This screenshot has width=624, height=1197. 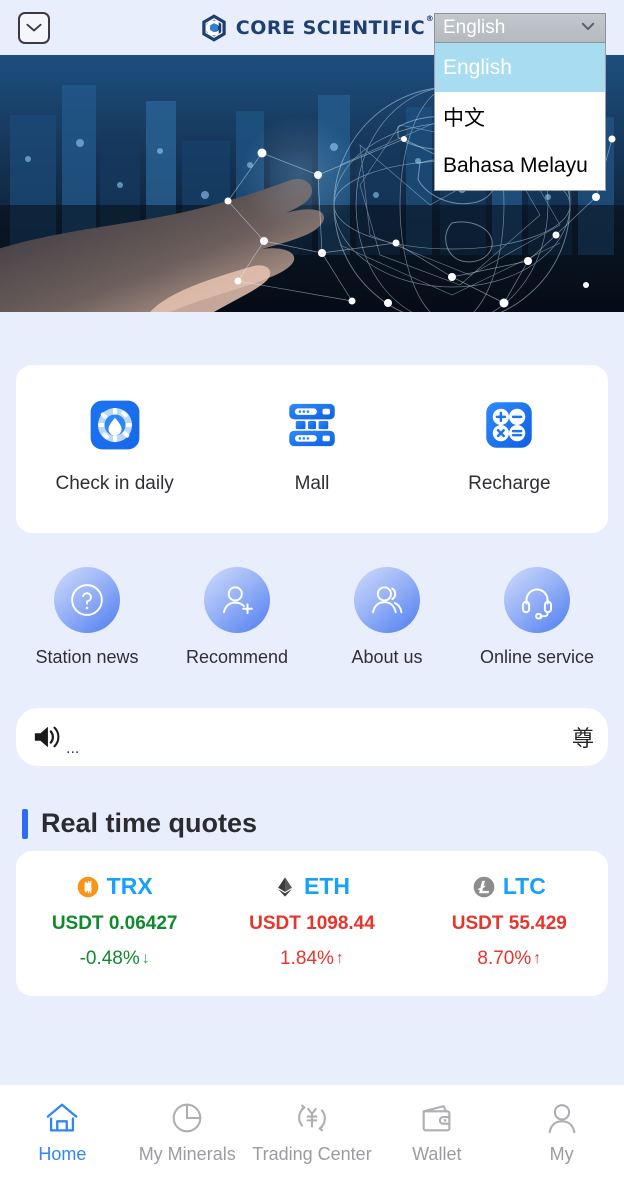 What do you see at coordinates (34, 27) in the screenshot?
I see `envelope-icon` at bounding box center [34, 27].